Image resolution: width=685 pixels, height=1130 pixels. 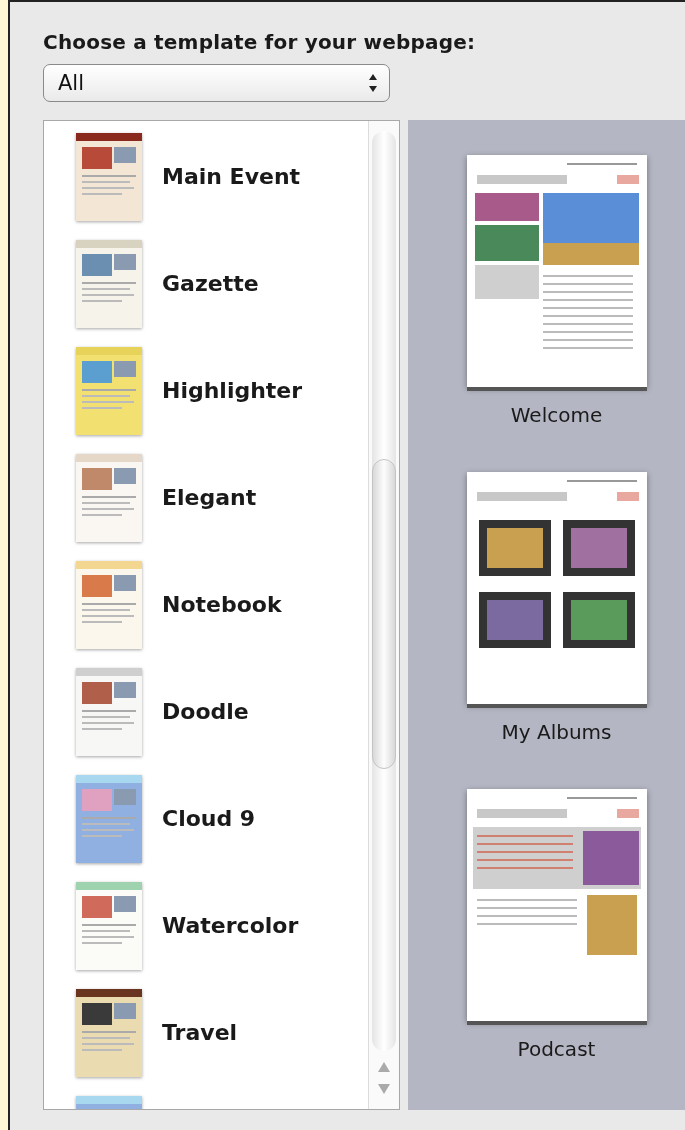 I want to click on template-item: Notebook, so click(x=206, y=604).